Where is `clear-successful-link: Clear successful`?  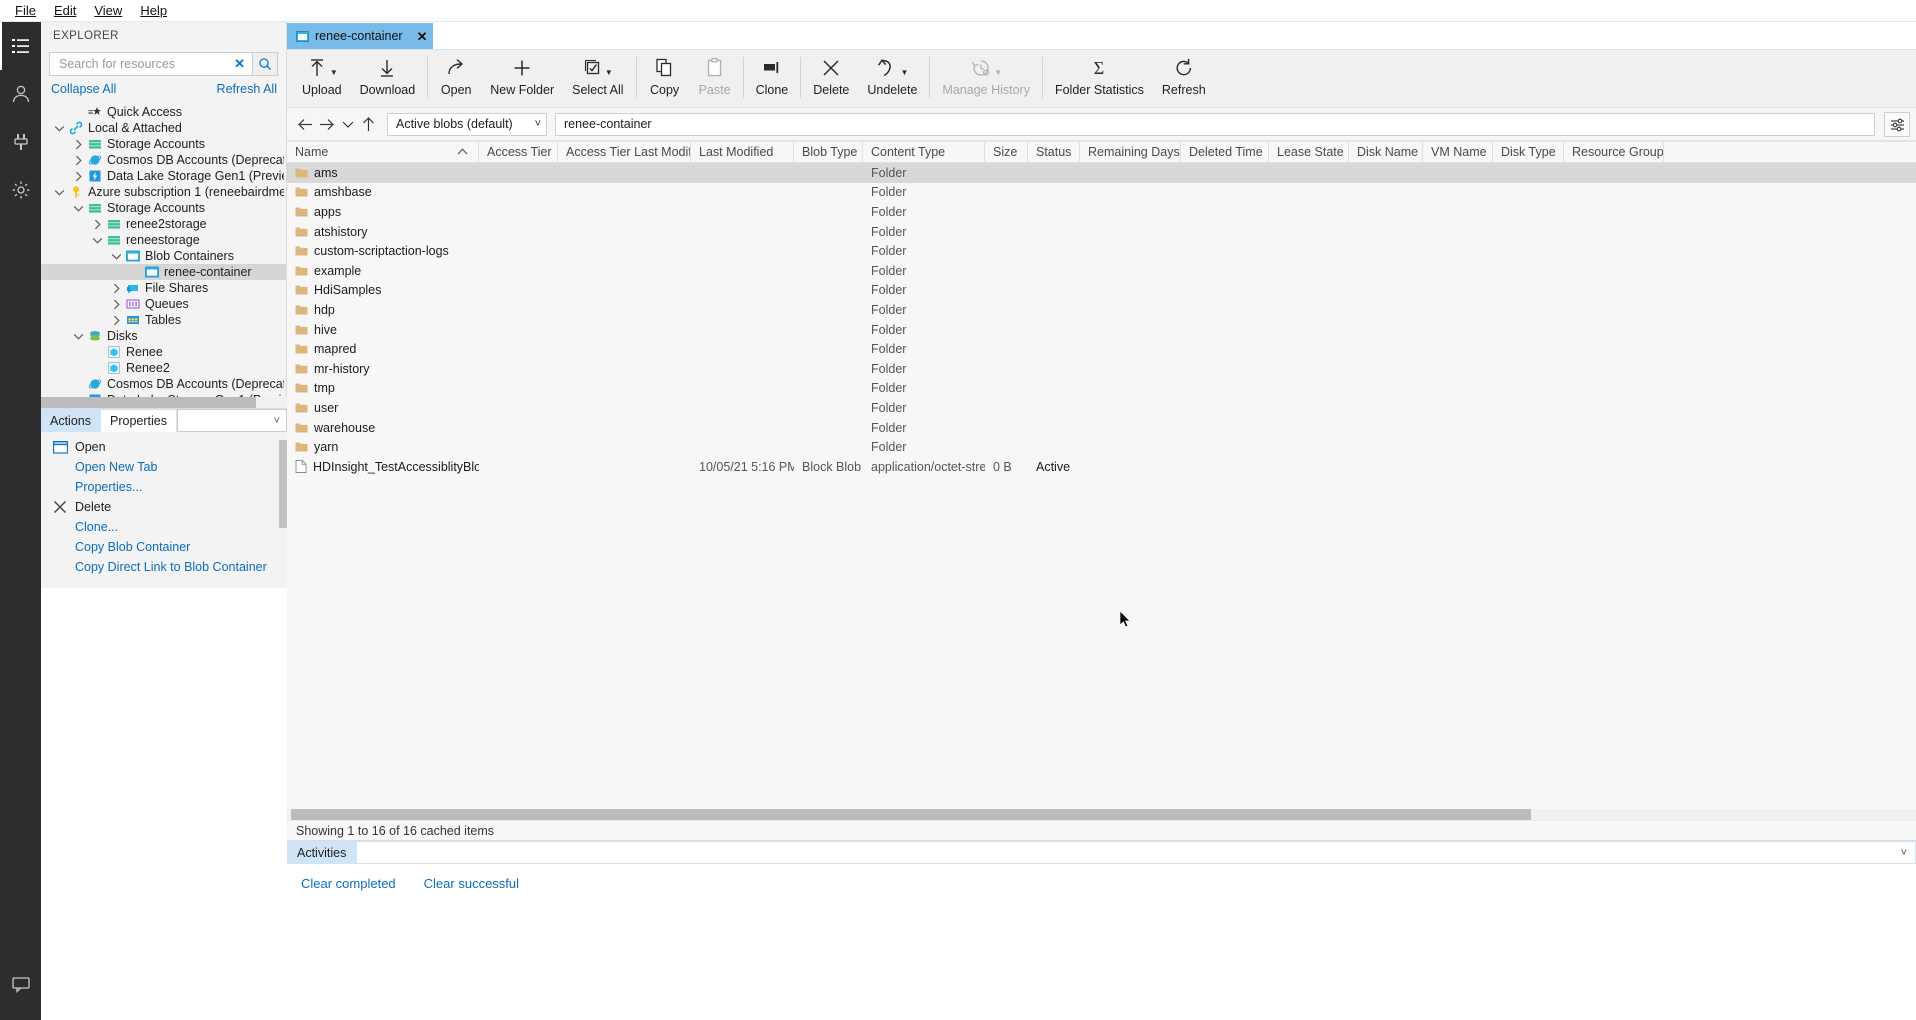 clear-successful-link: Clear successful is located at coordinates (471, 883).